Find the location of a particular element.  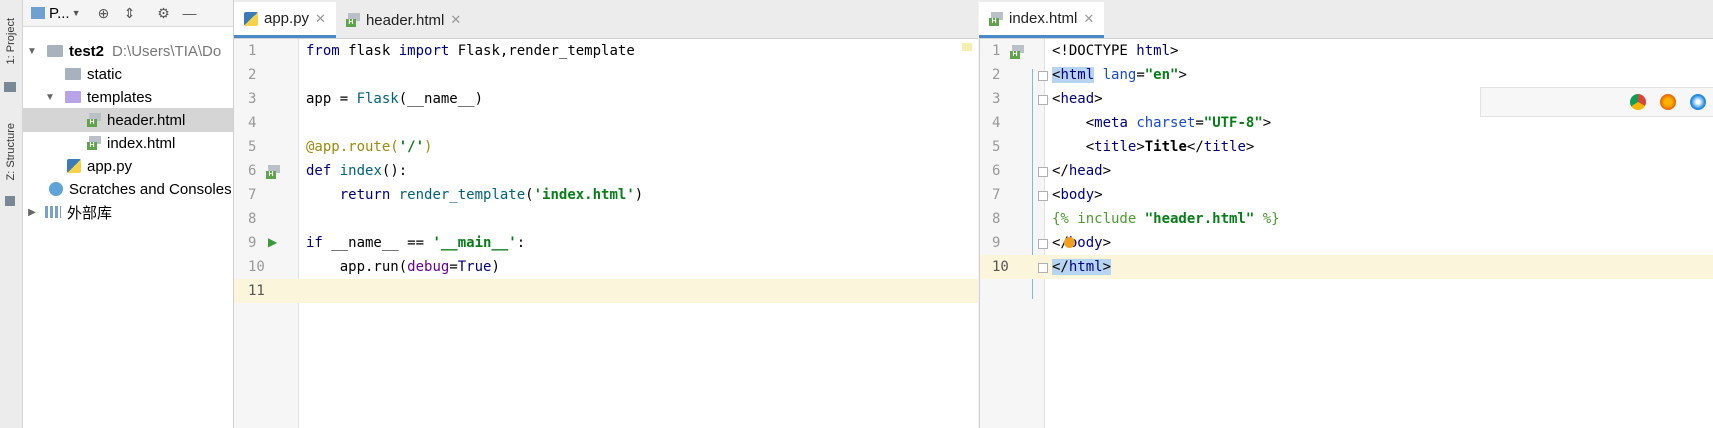

tool-window-strip: 1: Project Z: Structure is located at coordinates (11, 214).